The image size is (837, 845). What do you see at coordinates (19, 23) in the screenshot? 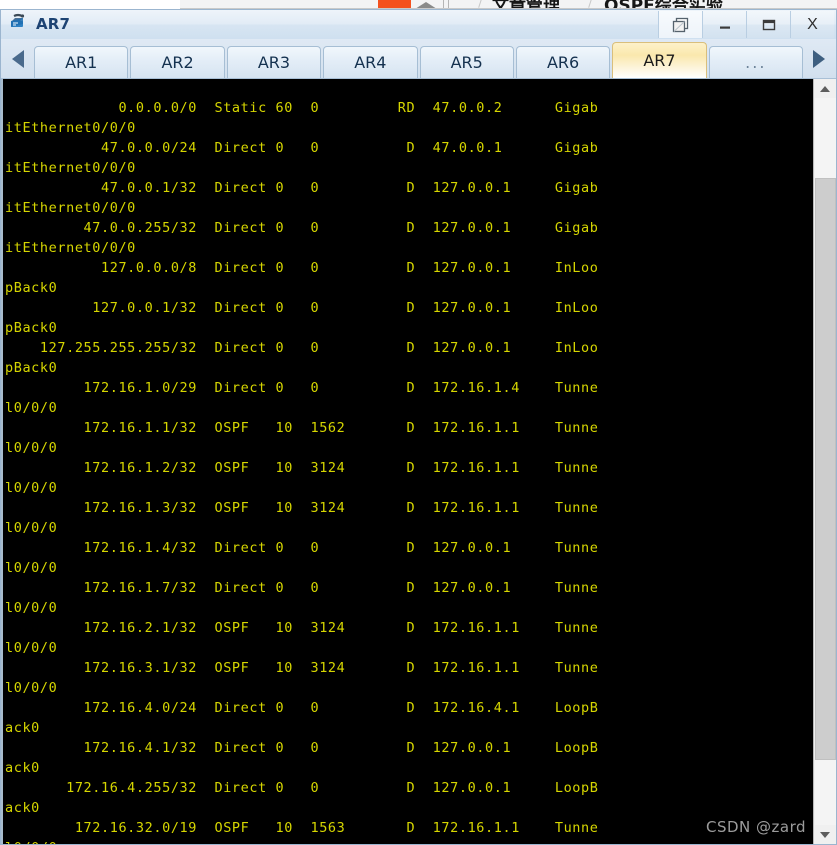
I see `router-icon` at bounding box center [19, 23].